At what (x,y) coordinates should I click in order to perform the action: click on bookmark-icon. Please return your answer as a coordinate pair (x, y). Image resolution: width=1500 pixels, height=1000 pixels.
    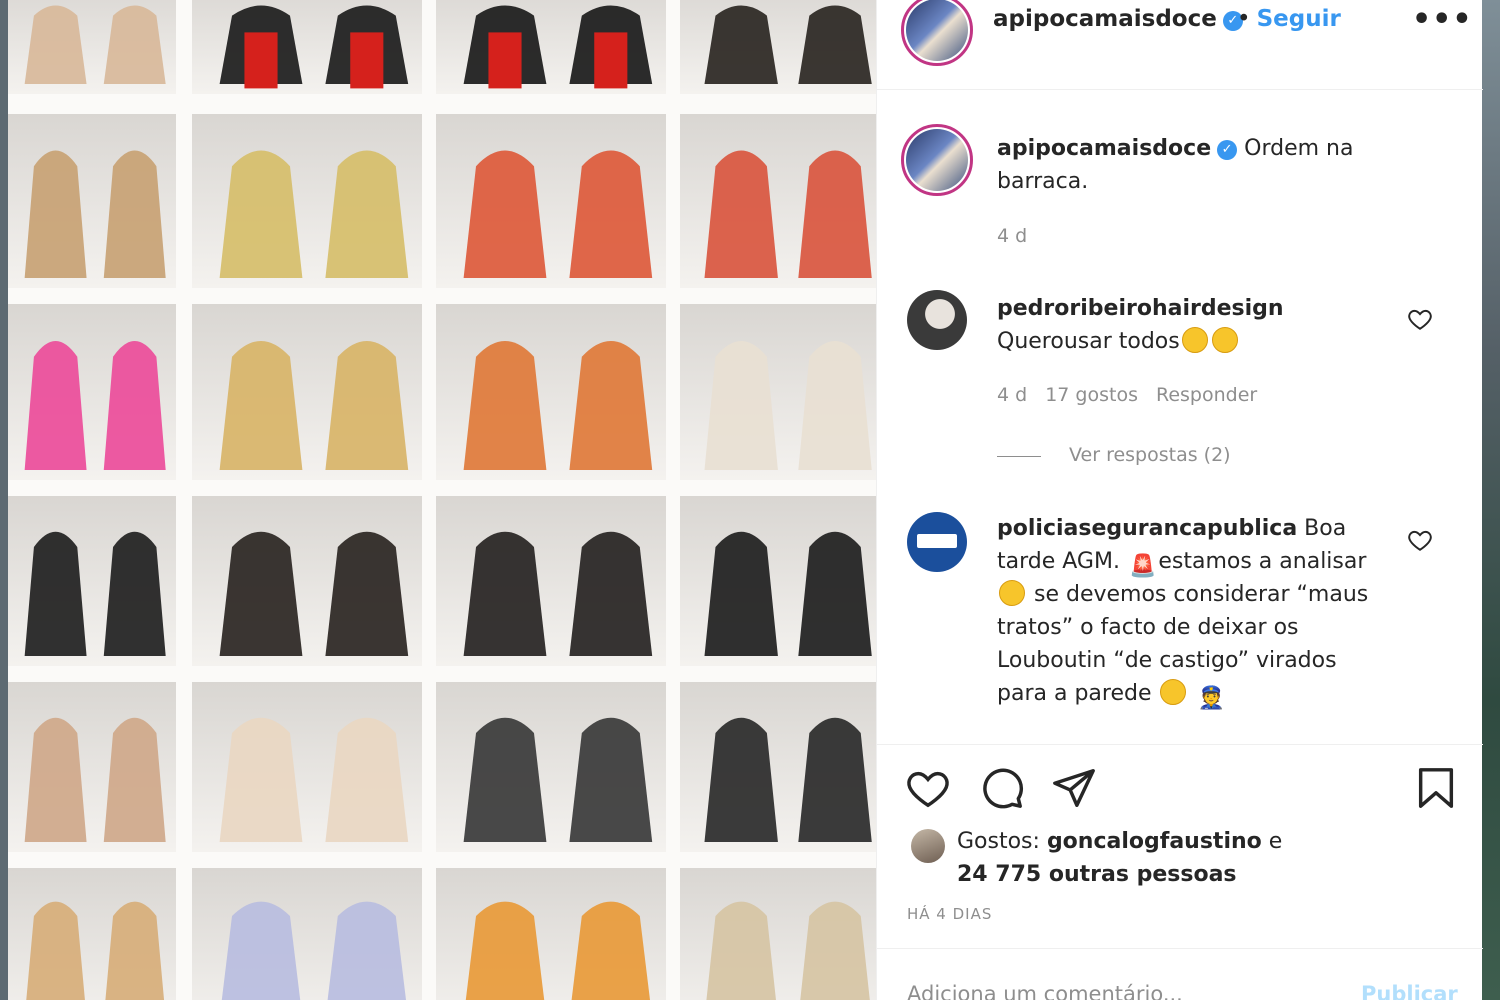
    Looking at the image, I should click on (1436, 788).